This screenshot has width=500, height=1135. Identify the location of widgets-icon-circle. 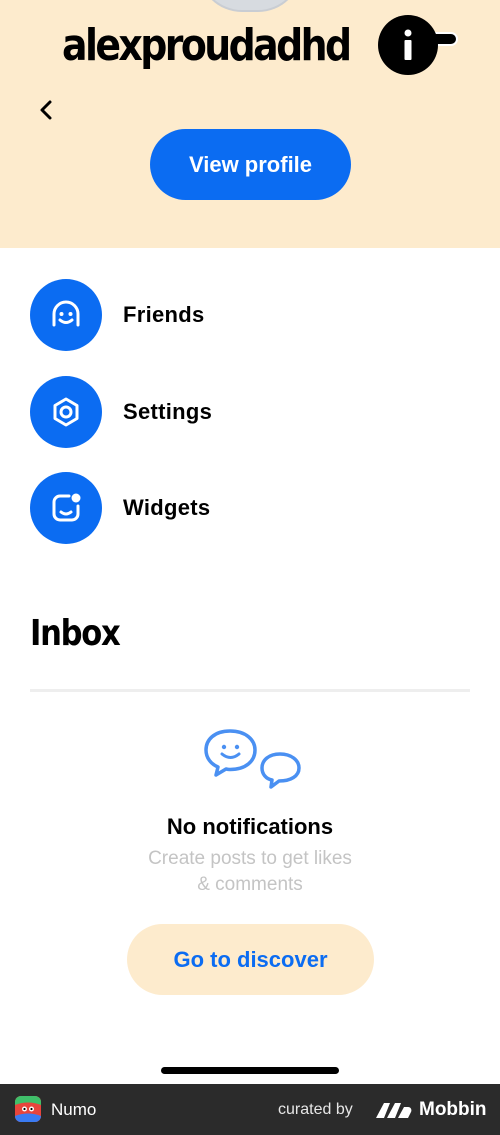
(66, 508).